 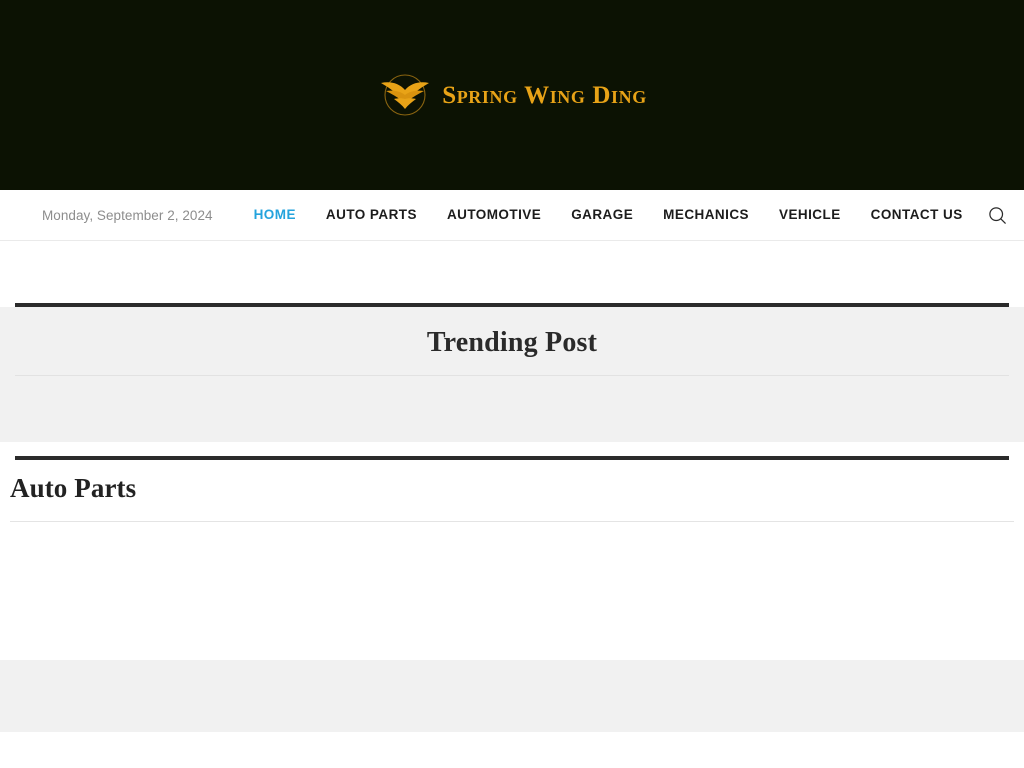 I want to click on nav-item-automotive: Automotive, so click(x=494, y=215).